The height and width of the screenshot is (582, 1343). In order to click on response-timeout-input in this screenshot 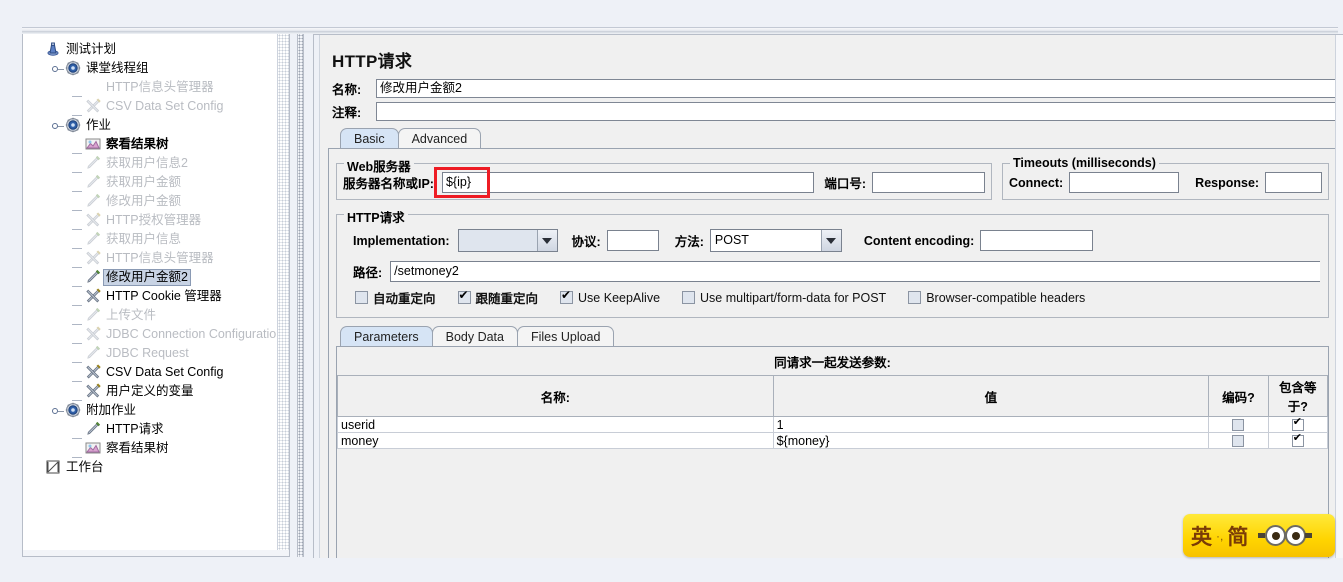, I will do `click(1293, 182)`.